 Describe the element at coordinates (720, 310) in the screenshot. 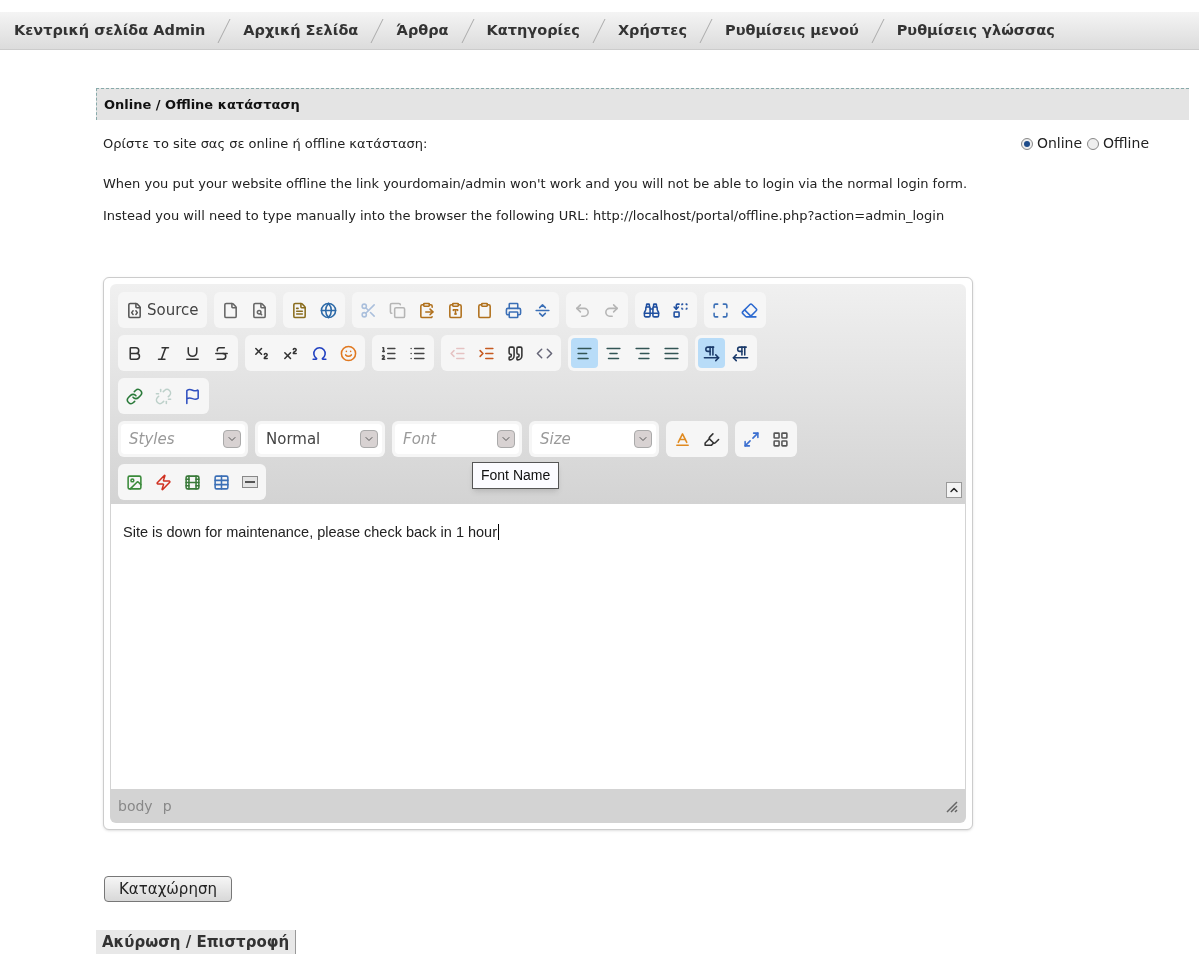

I see `select-all-icon` at that location.